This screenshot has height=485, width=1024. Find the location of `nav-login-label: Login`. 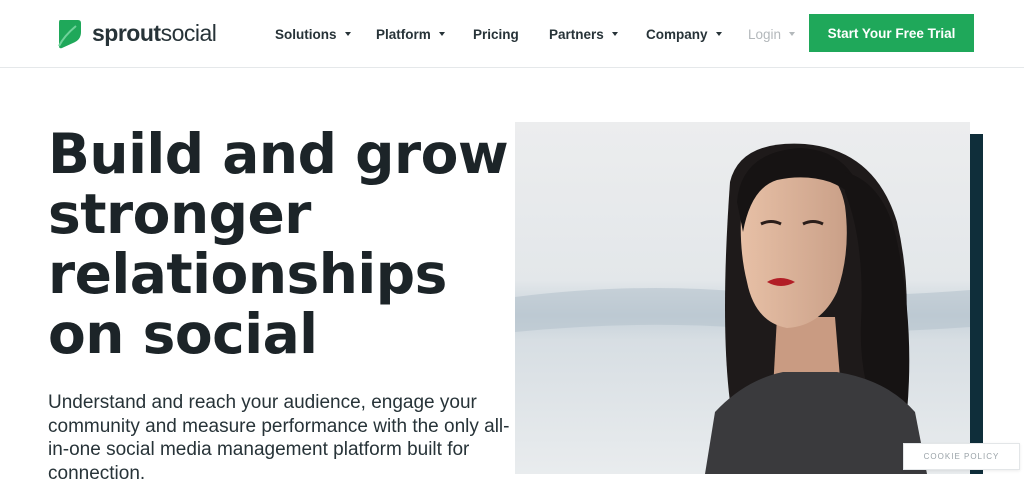

nav-login-label: Login is located at coordinates (765, 34).